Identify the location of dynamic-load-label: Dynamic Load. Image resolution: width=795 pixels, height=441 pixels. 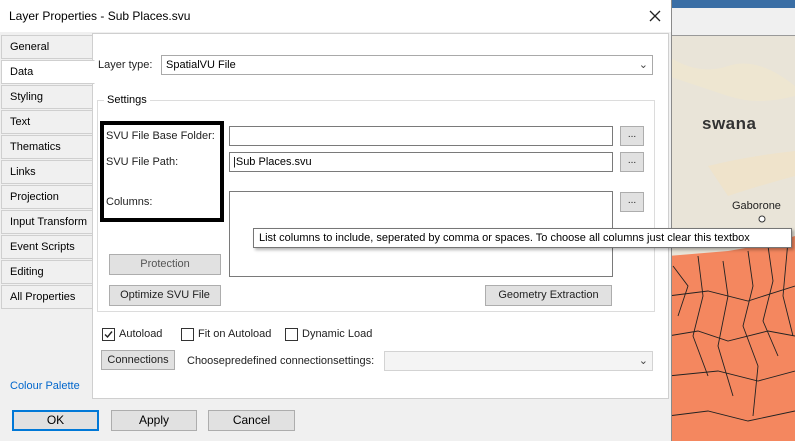
(337, 334).